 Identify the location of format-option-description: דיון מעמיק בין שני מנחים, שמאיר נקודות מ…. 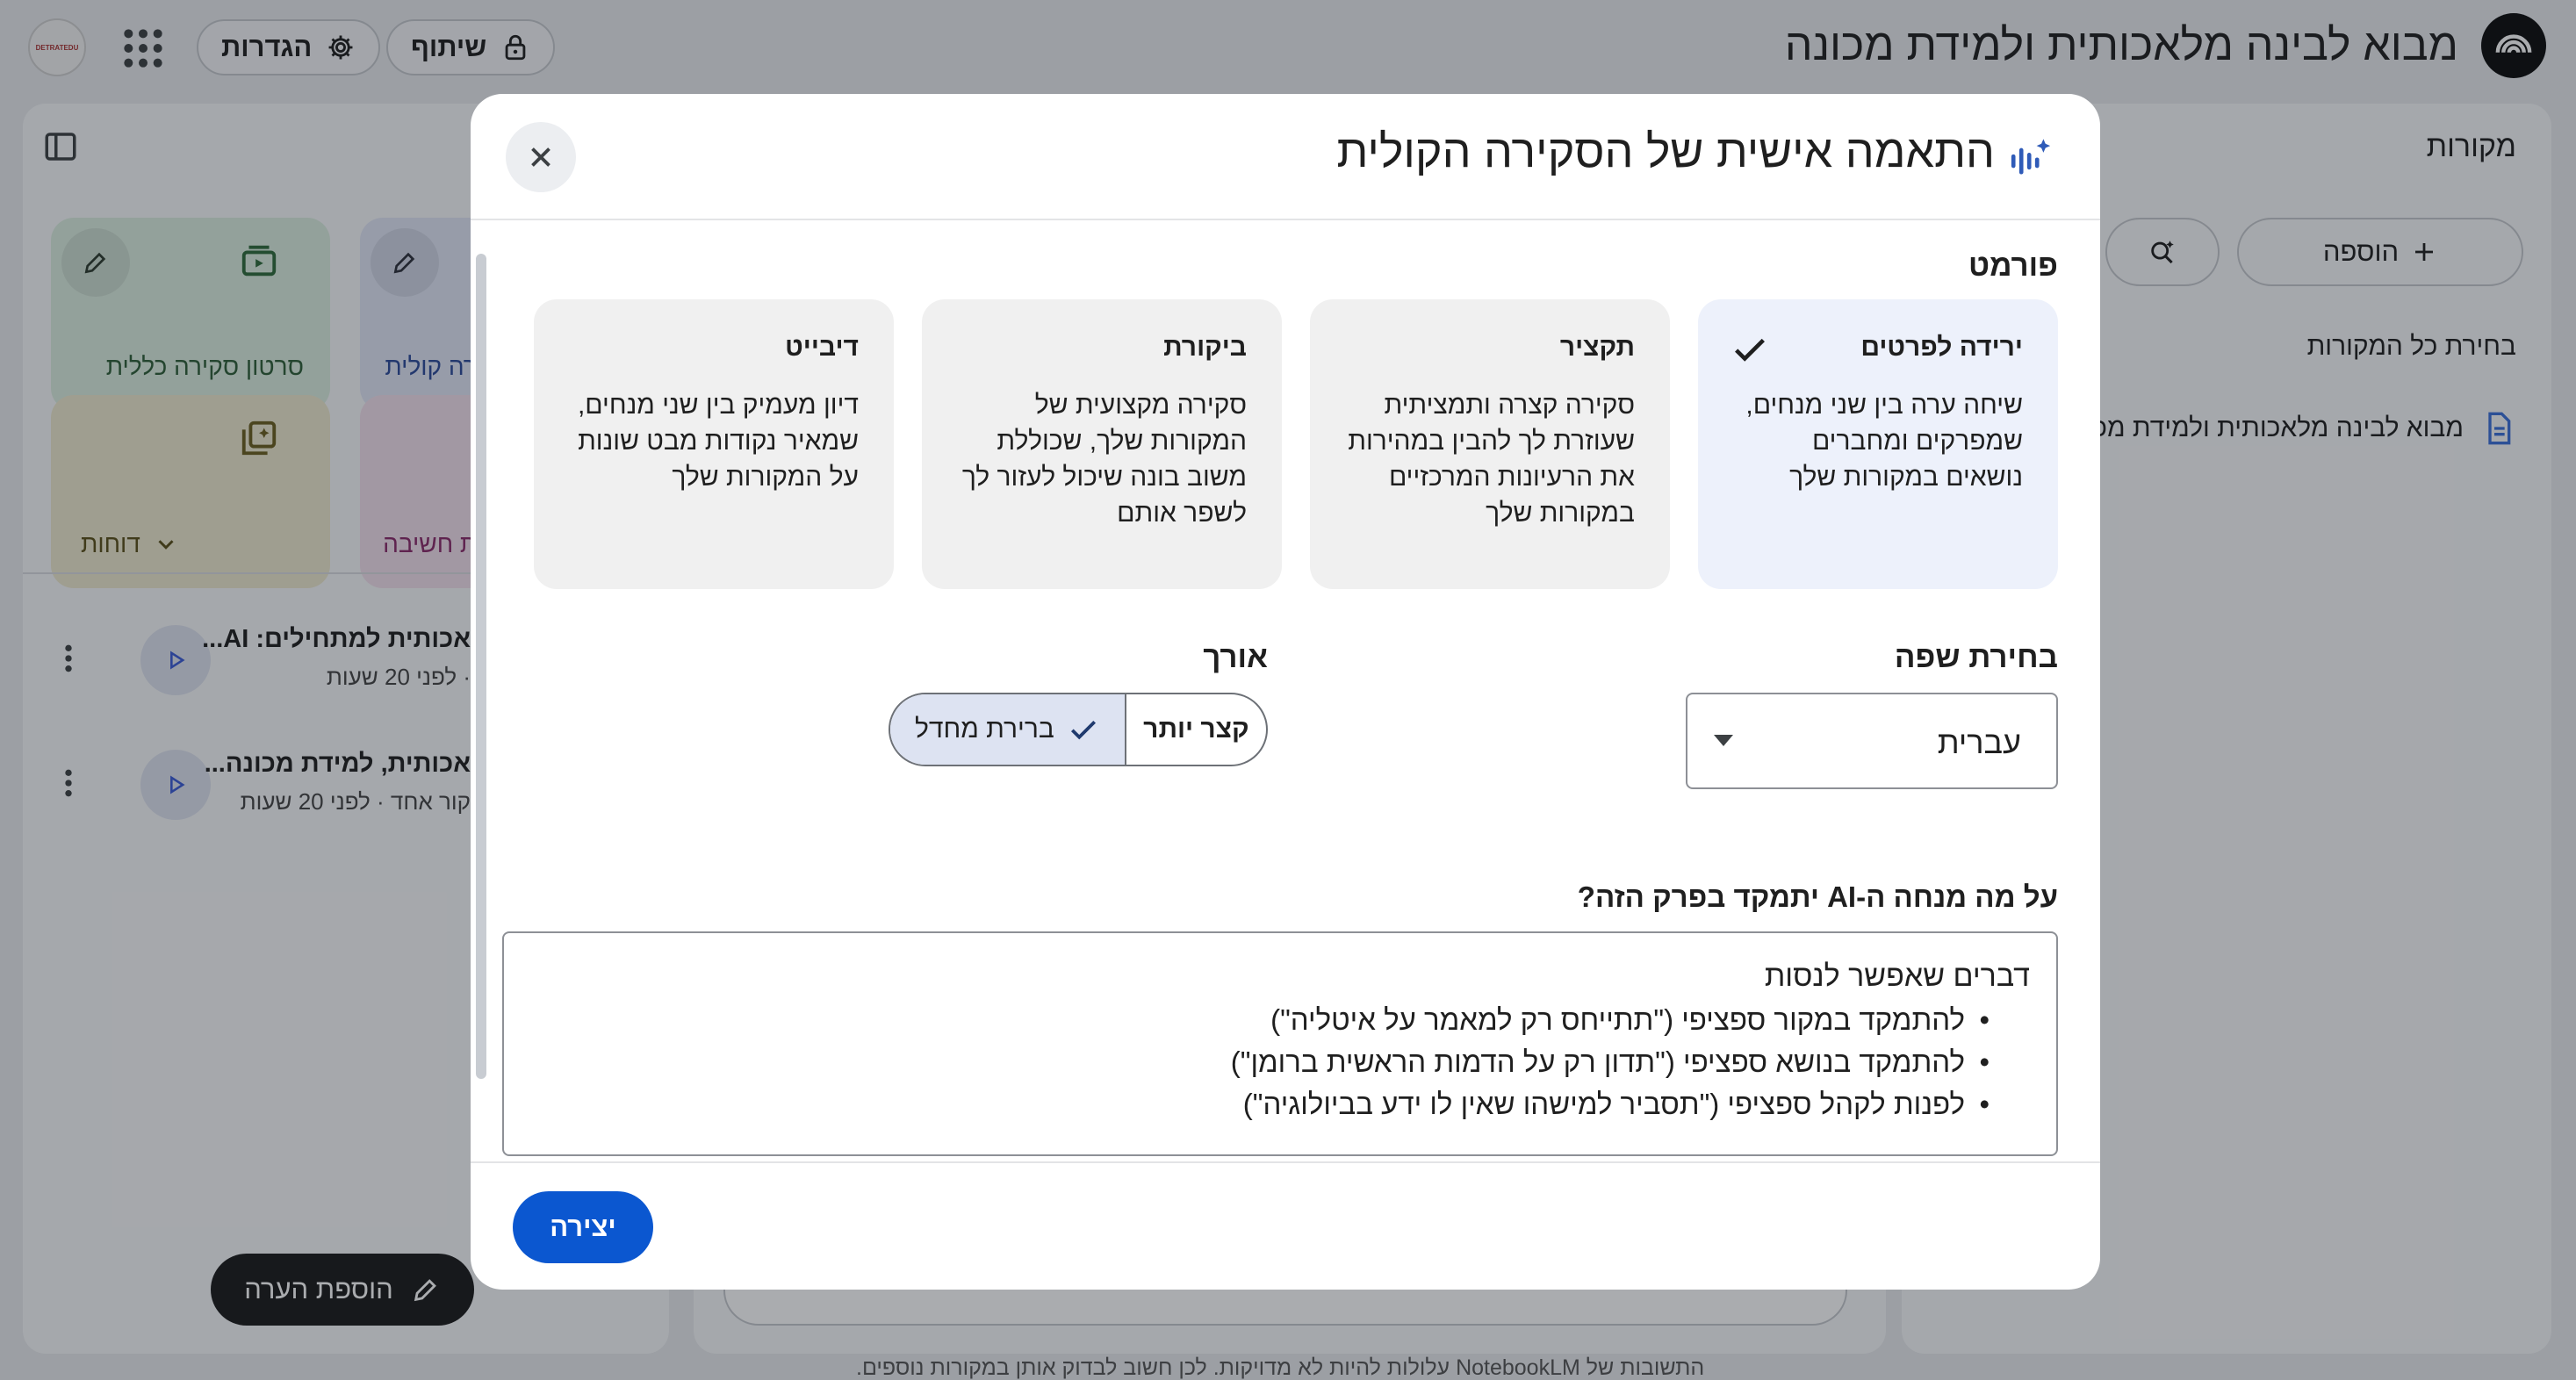
(718, 442).